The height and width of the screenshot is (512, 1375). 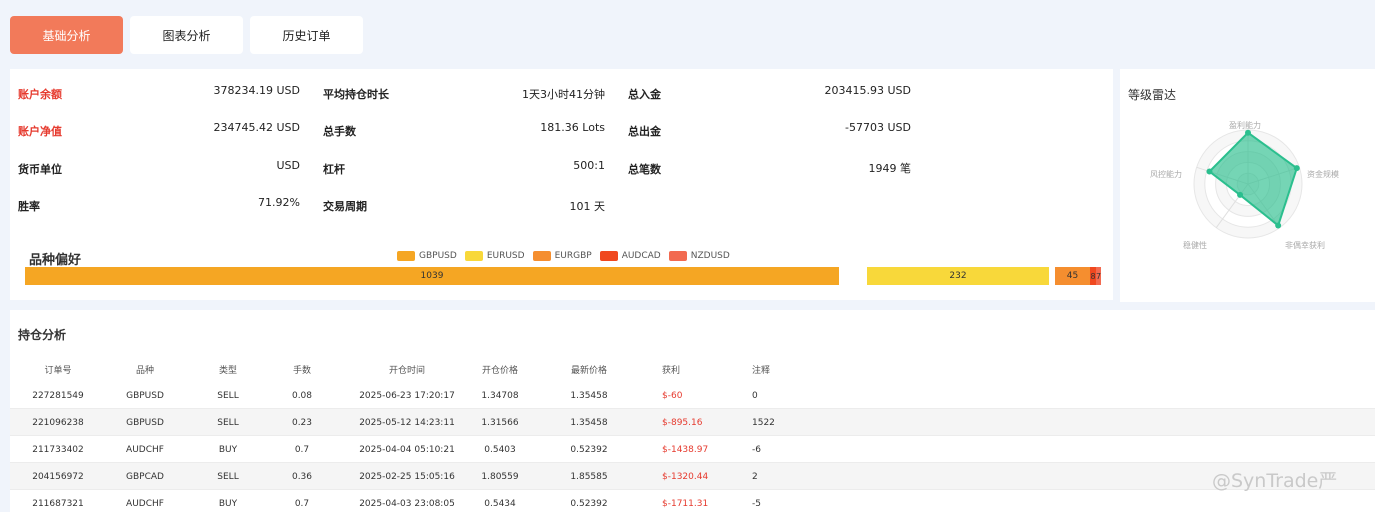 What do you see at coordinates (1323, 174) in the screenshot?
I see `radar-axis-label: 资金规模` at bounding box center [1323, 174].